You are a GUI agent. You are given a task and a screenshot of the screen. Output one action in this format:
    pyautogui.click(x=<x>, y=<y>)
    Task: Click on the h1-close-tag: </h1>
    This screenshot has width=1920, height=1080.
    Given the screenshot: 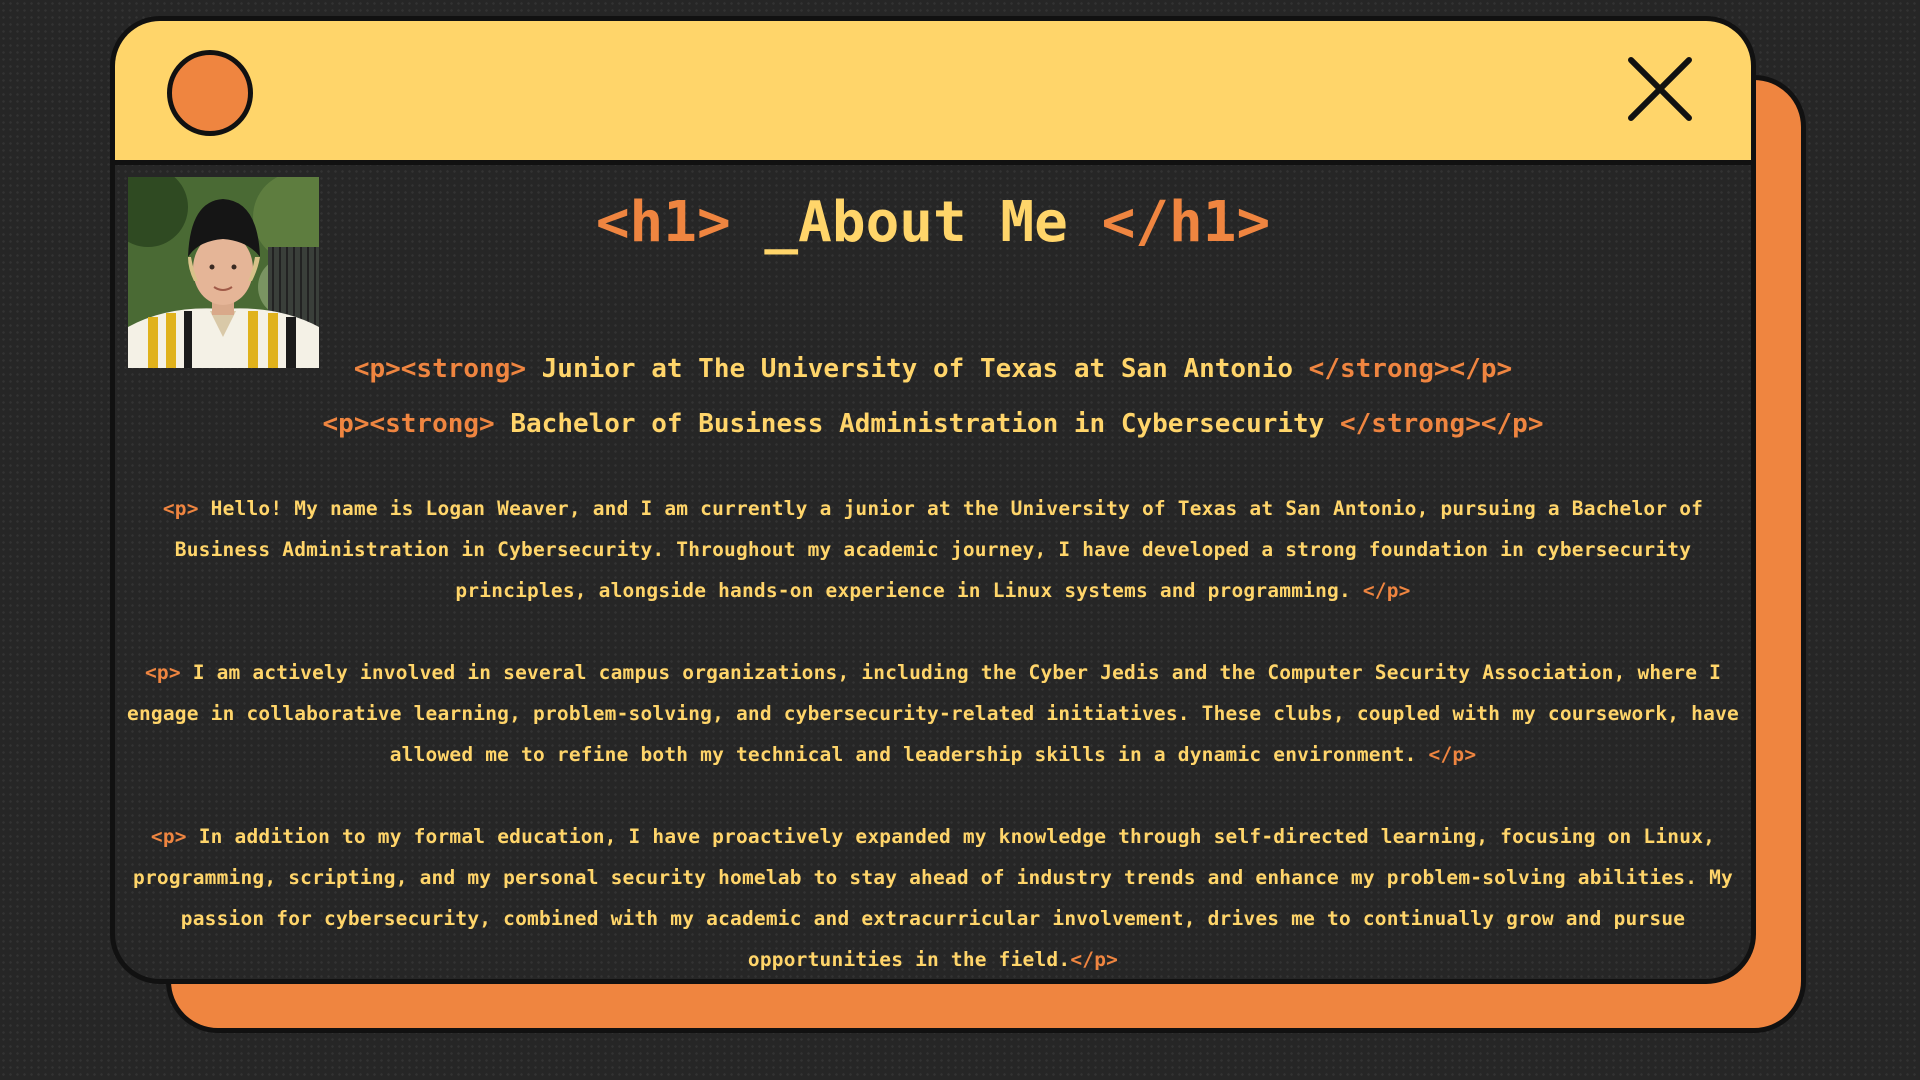 What is the action you would take?
    pyautogui.click(x=1186, y=222)
    